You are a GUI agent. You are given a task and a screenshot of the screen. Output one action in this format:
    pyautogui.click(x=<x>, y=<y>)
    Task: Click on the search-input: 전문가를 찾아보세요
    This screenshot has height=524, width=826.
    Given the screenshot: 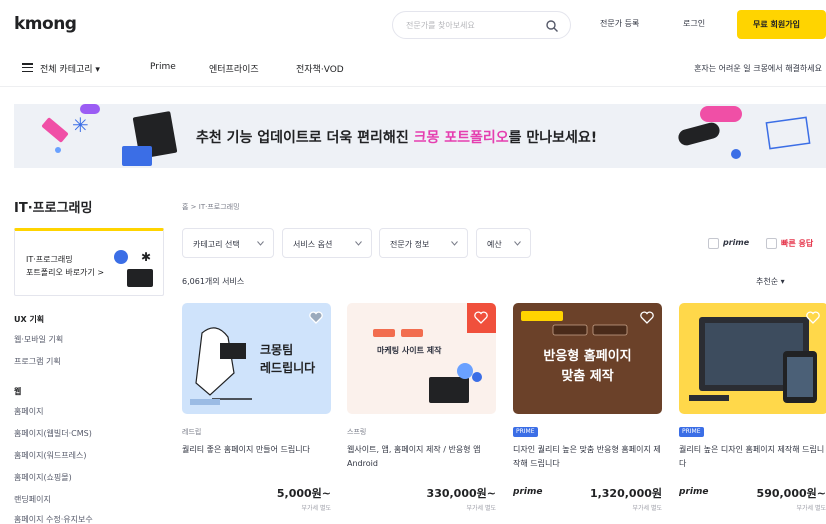 What is the action you would take?
    pyautogui.click(x=440, y=25)
    